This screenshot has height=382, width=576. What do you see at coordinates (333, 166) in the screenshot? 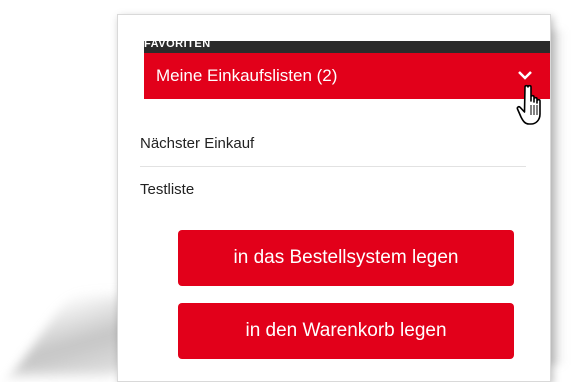
I see `list-divider` at bounding box center [333, 166].